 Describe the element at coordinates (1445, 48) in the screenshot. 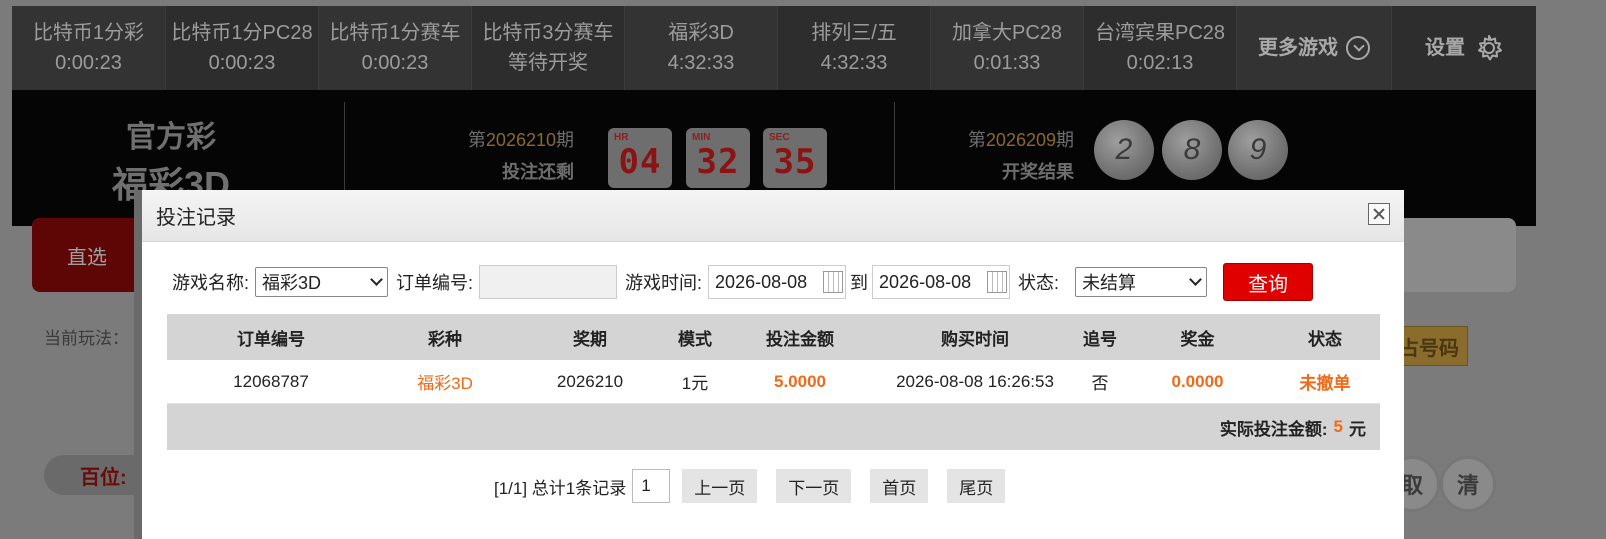

I see `settings-label: 设置` at that location.